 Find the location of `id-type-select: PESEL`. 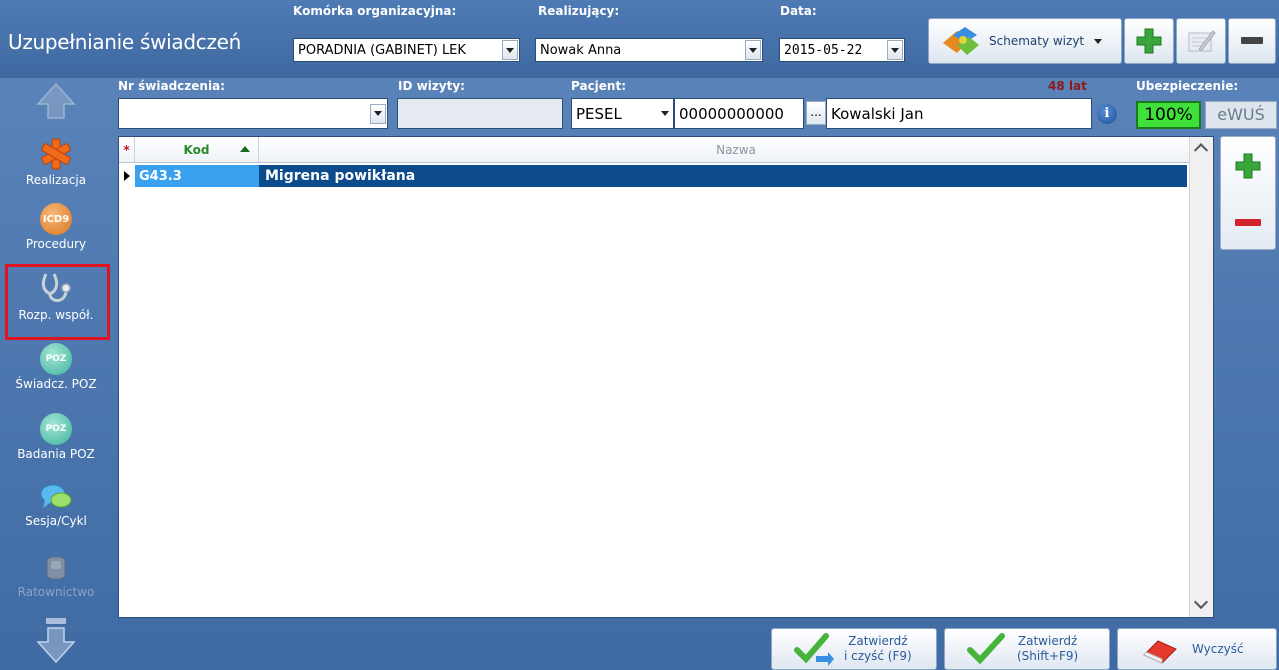

id-type-select: PESEL is located at coordinates (622, 113).